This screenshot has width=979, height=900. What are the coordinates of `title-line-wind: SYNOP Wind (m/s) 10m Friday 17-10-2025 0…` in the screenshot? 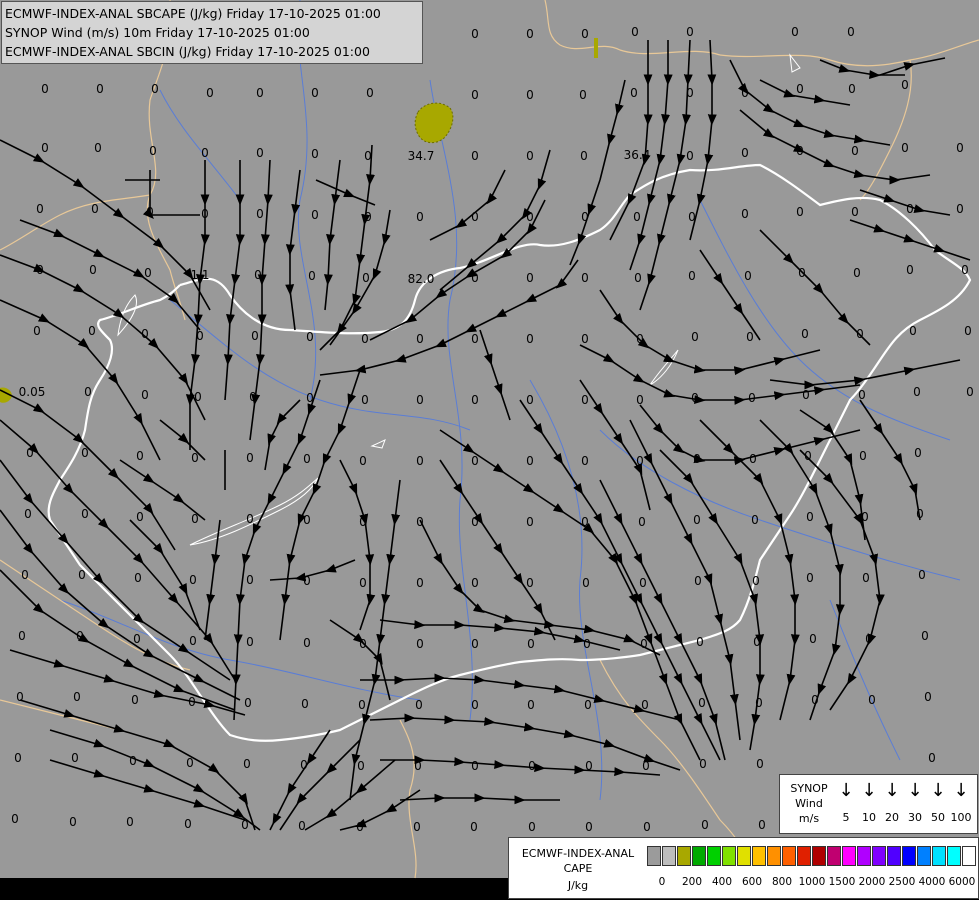 It's located at (157, 32).